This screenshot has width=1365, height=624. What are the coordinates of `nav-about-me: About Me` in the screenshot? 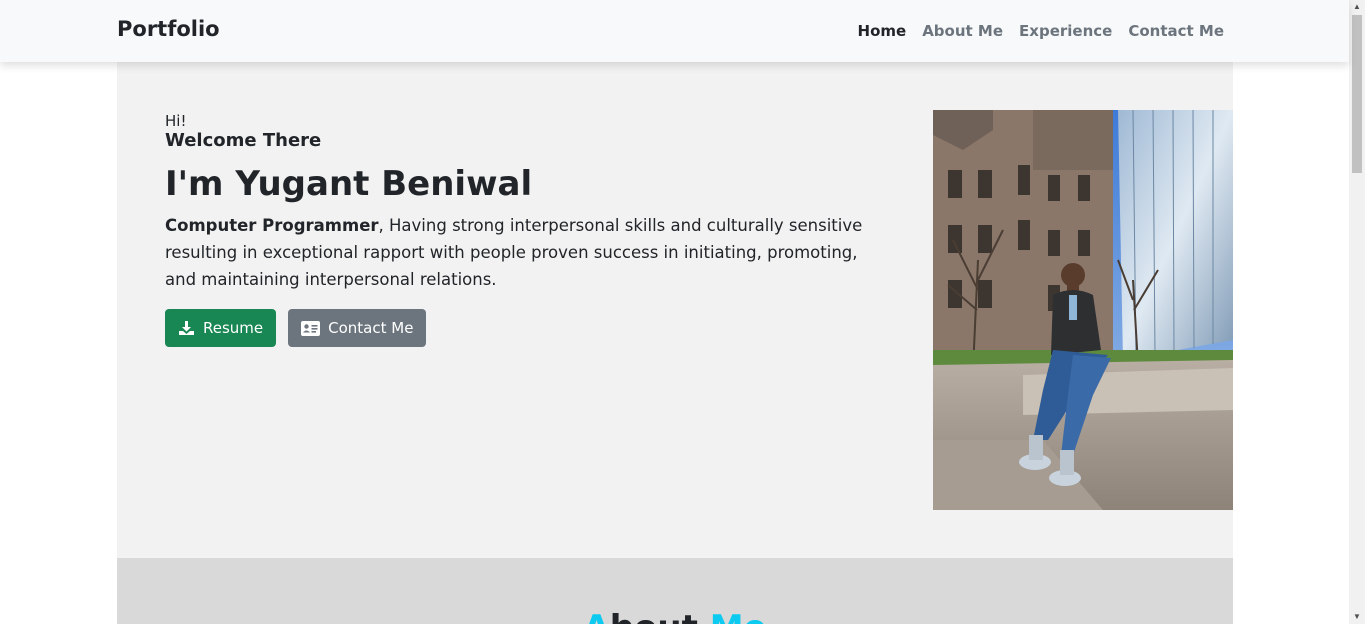 It's located at (962, 31).